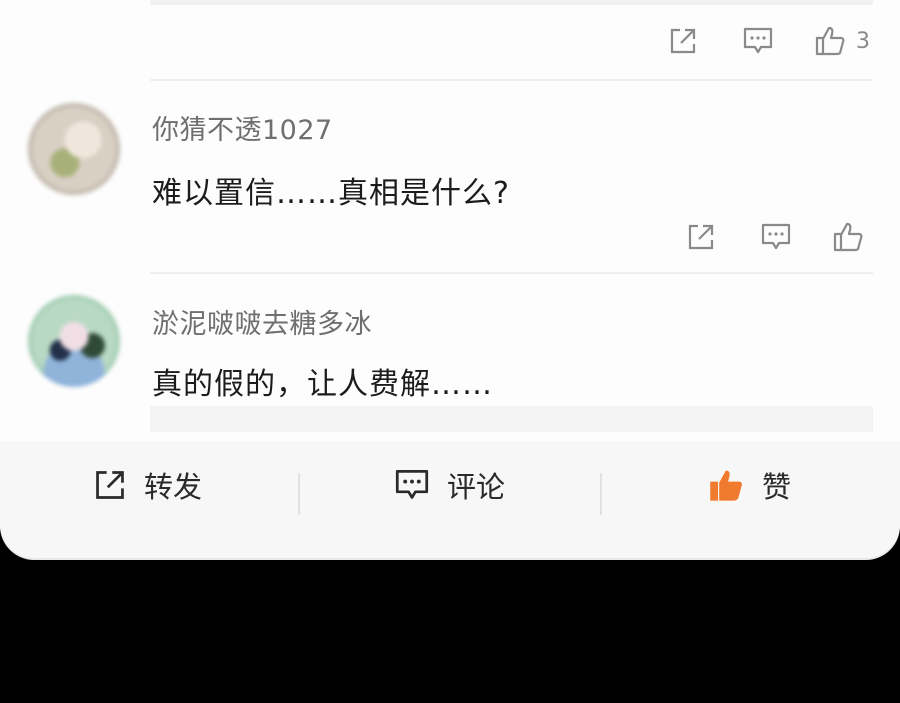 The width and height of the screenshot is (900, 703). What do you see at coordinates (331, 193) in the screenshot?
I see `comment-text: 难以置信……真相是什么?` at bounding box center [331, 193].